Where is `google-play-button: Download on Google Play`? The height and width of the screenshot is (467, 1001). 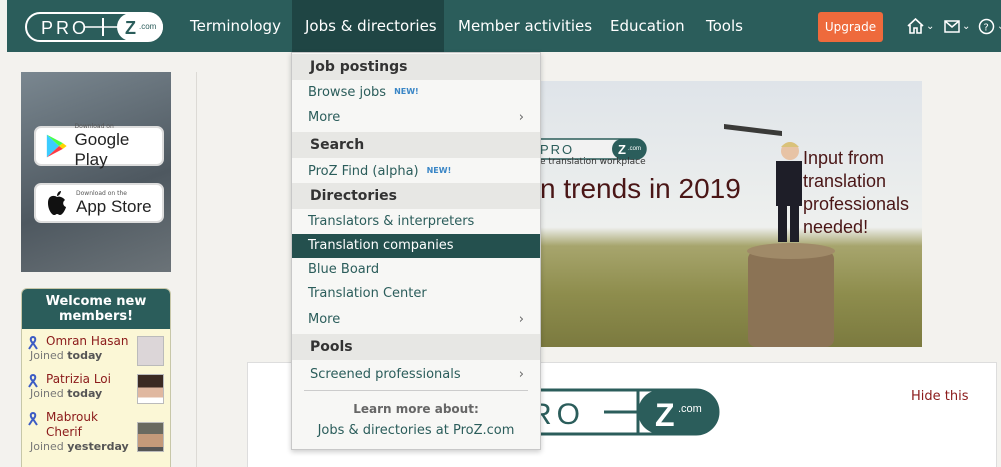 google-play-button: Download on Google Play is located at coordinates (99, 145).